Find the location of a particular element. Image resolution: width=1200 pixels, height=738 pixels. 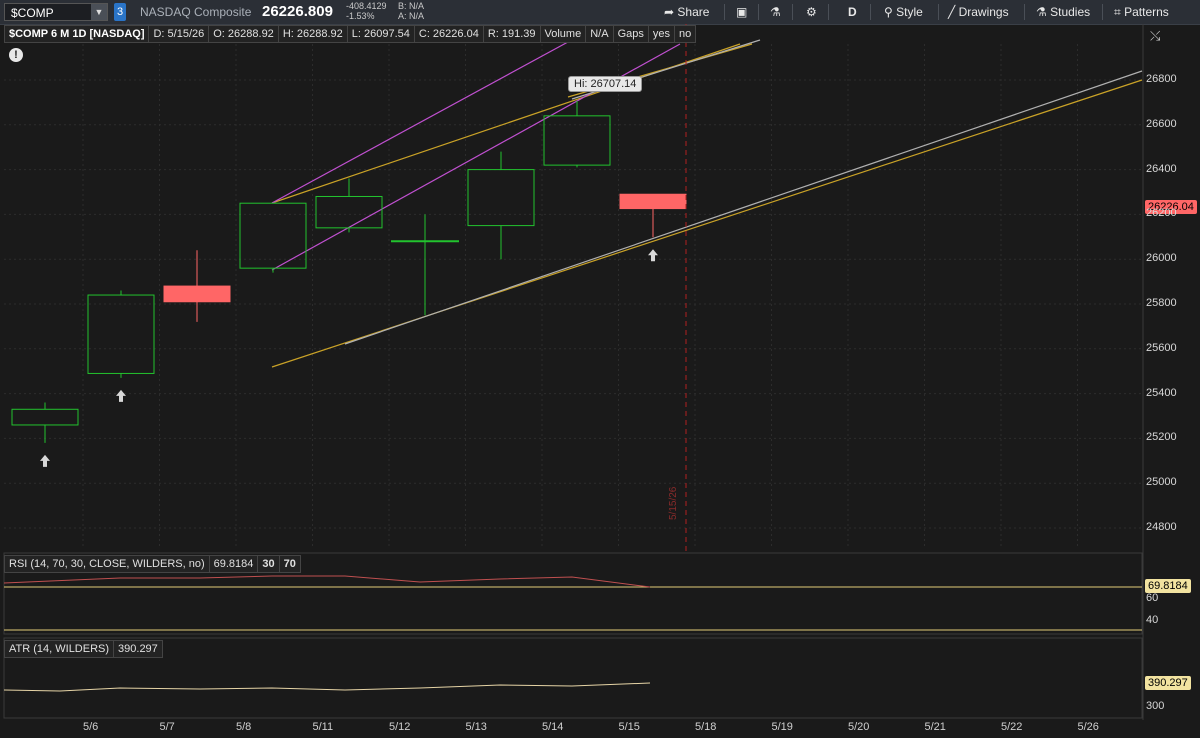

date-axis-label: 5/14 is located at coordinates (553, 727).